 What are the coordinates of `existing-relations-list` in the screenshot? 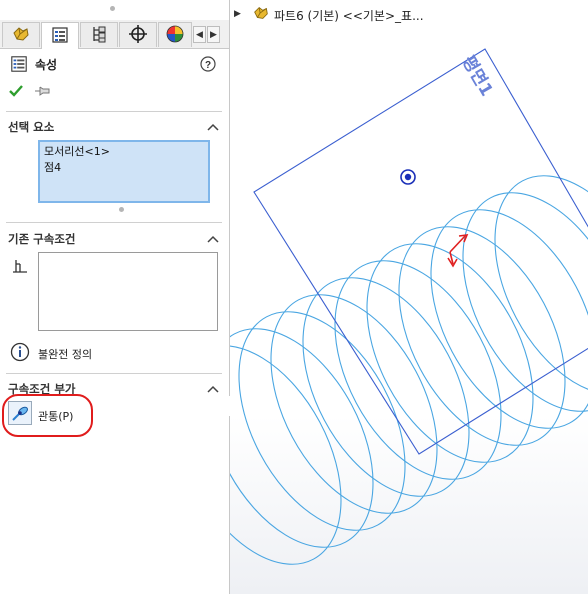 It's located at (128, 291).